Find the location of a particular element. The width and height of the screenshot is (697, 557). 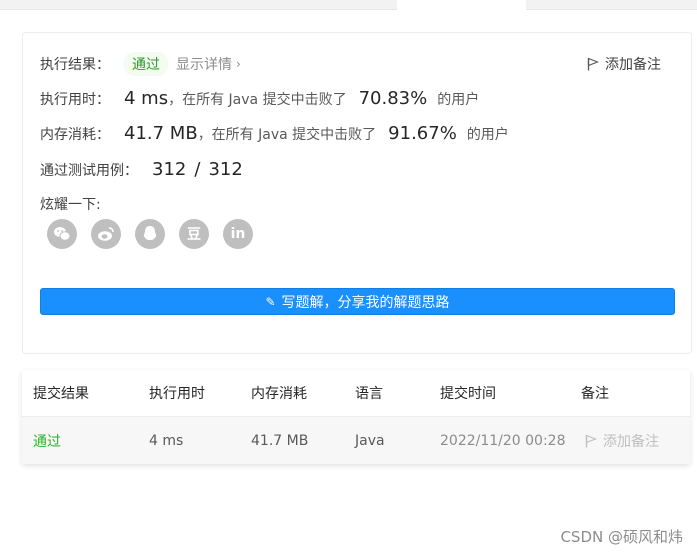

status-badge: 通过 is located at coordinates (146, 64).